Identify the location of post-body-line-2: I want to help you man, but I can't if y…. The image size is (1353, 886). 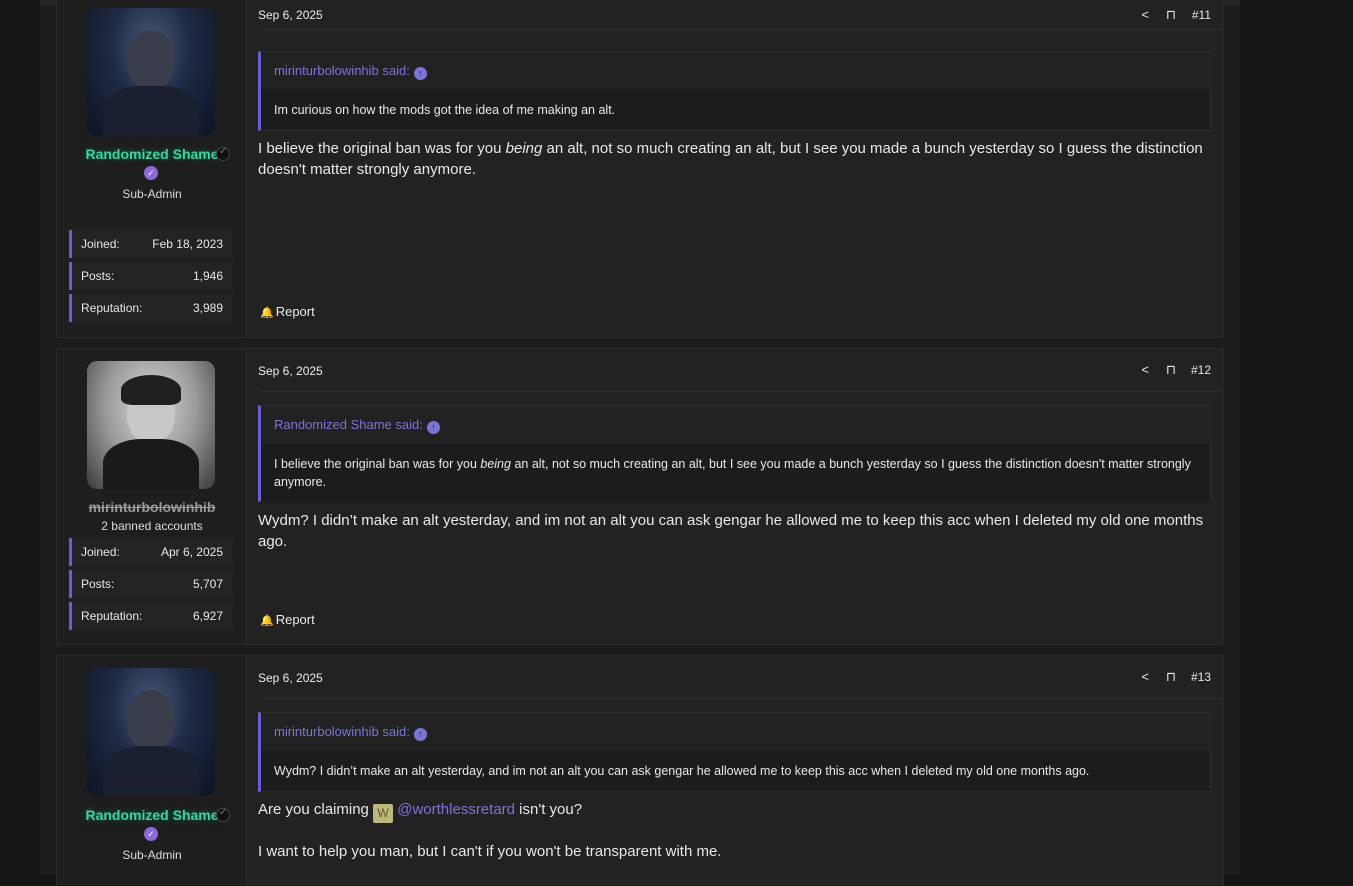
(490, 851).